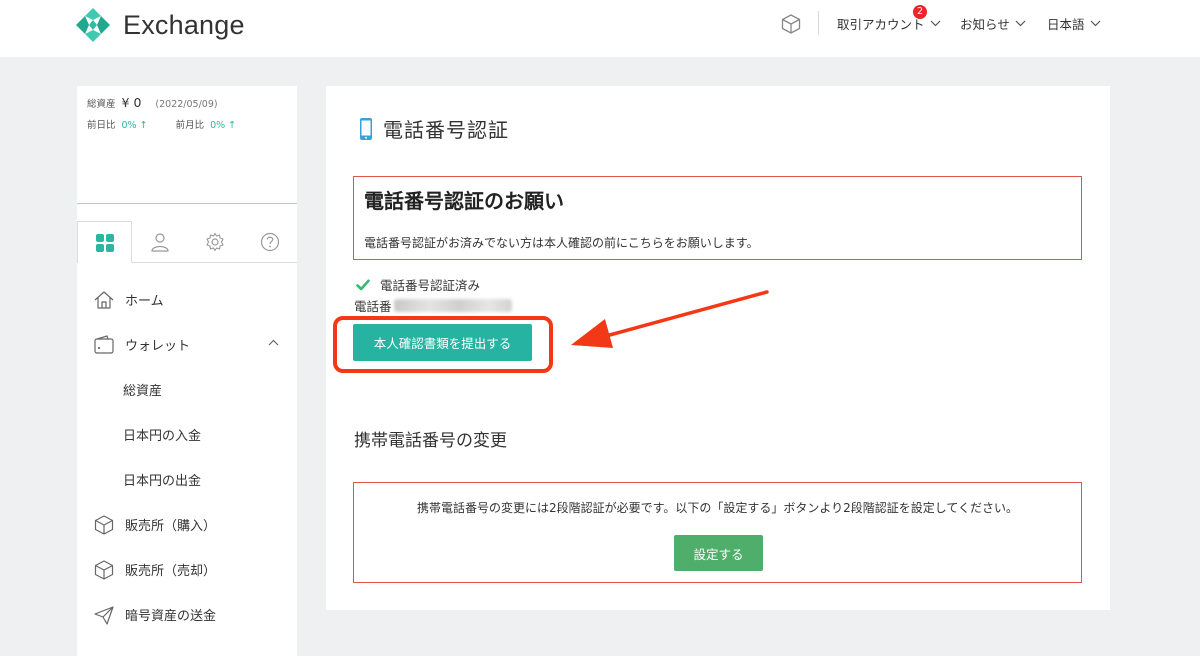 The width and height of the screenshot is (1200, 656). Describe the element at coordinates (187, 203) in the screenshot. I see `sidebar-separator` at that location.